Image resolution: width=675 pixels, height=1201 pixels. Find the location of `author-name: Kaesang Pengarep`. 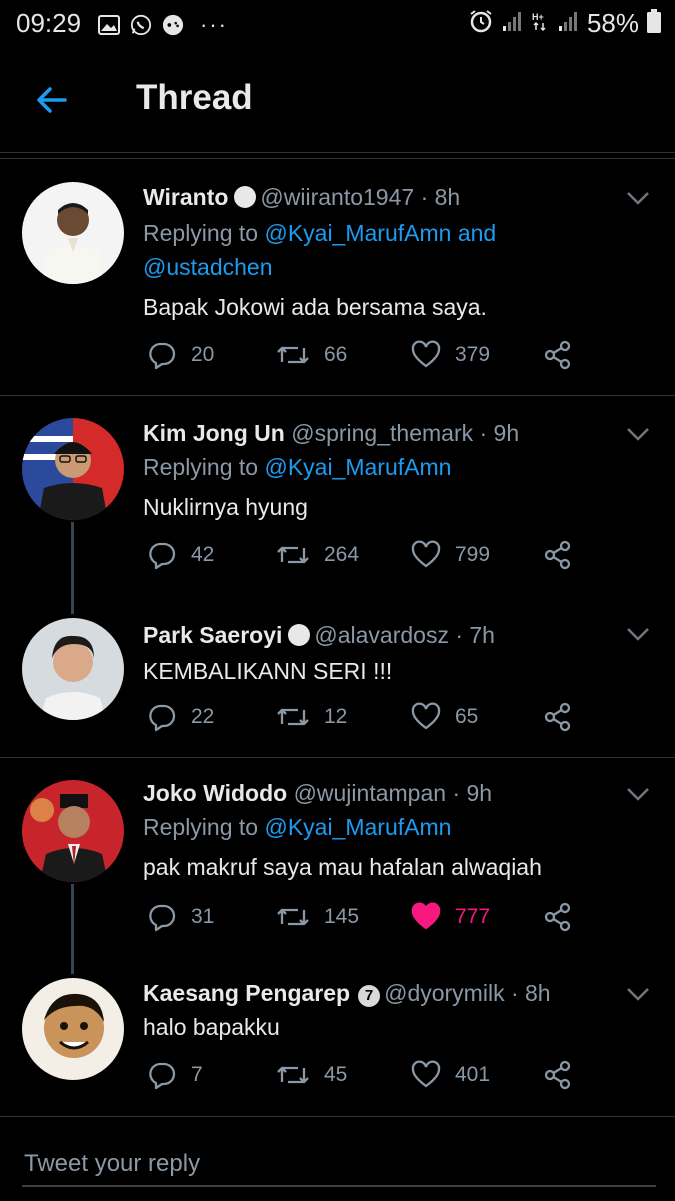

author-name: Kaesang Pengarep is located at coordinates (246, 993).